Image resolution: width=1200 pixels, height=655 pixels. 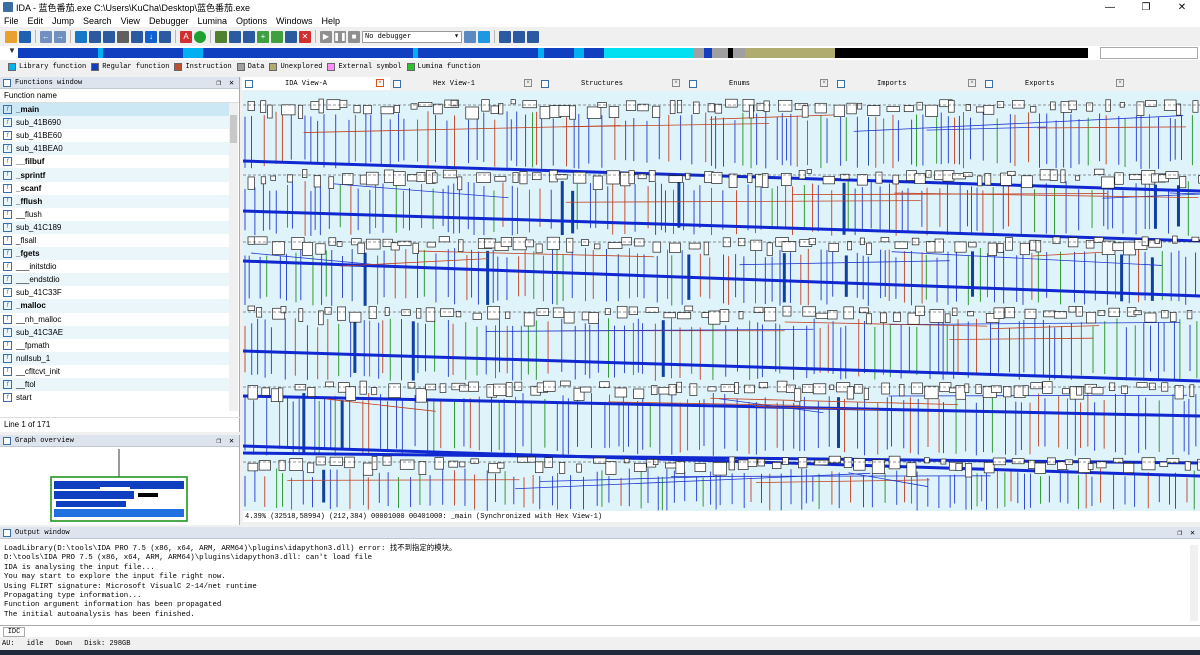 What do you see at coordinates (114, 188) in the screenshot?
I see `function-row: f _scanf` at bounding box center [114, 188].